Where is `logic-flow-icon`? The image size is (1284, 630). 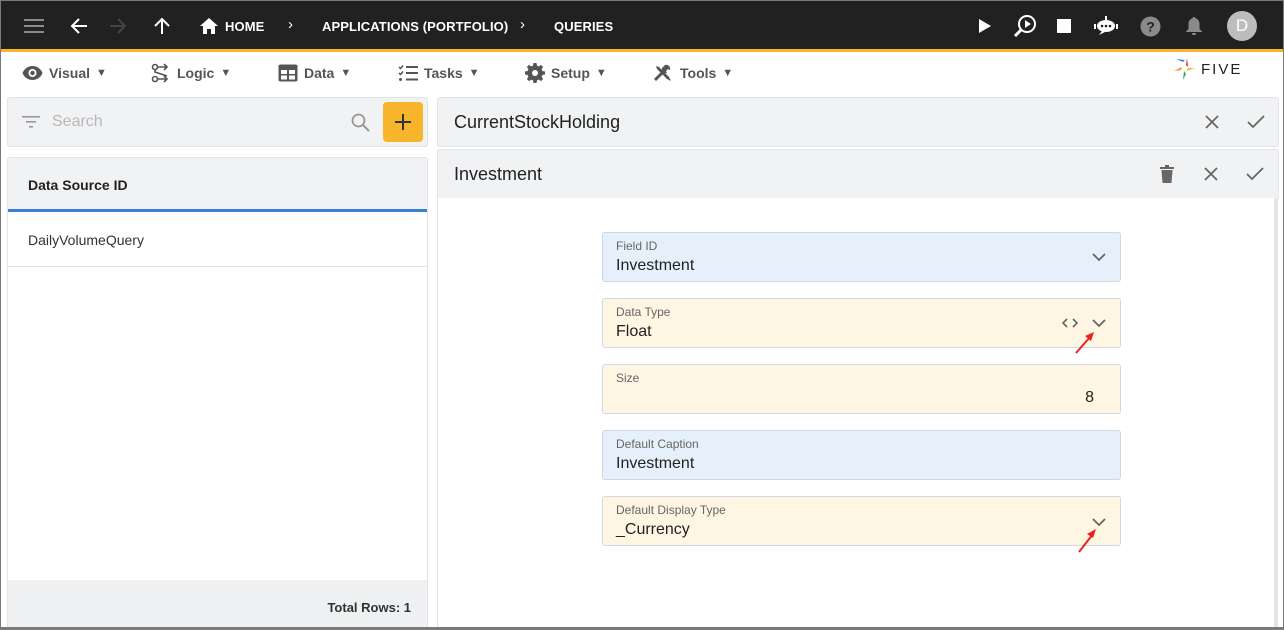 logic-flow-icon is located at coordinates (160, 73).